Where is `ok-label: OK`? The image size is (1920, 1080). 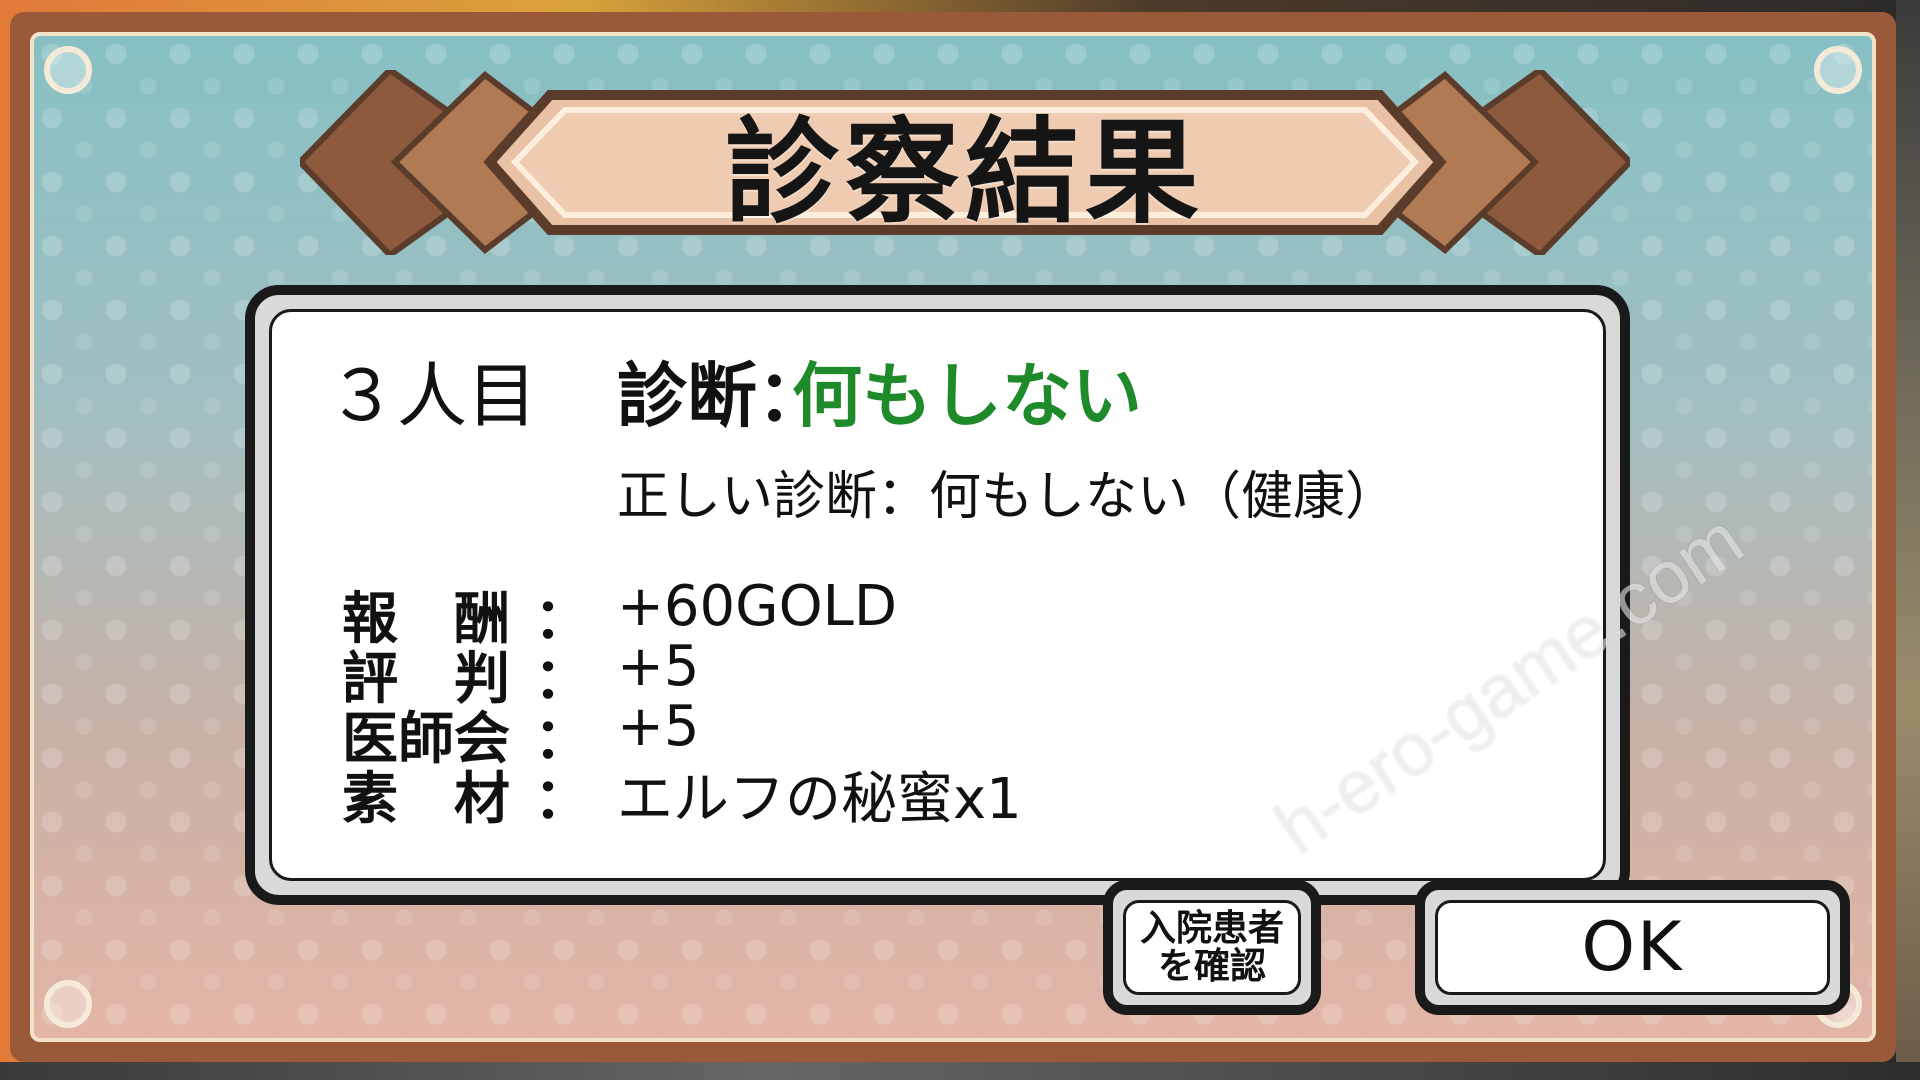
ok-label: OK is located at coordinates (1632, 947).